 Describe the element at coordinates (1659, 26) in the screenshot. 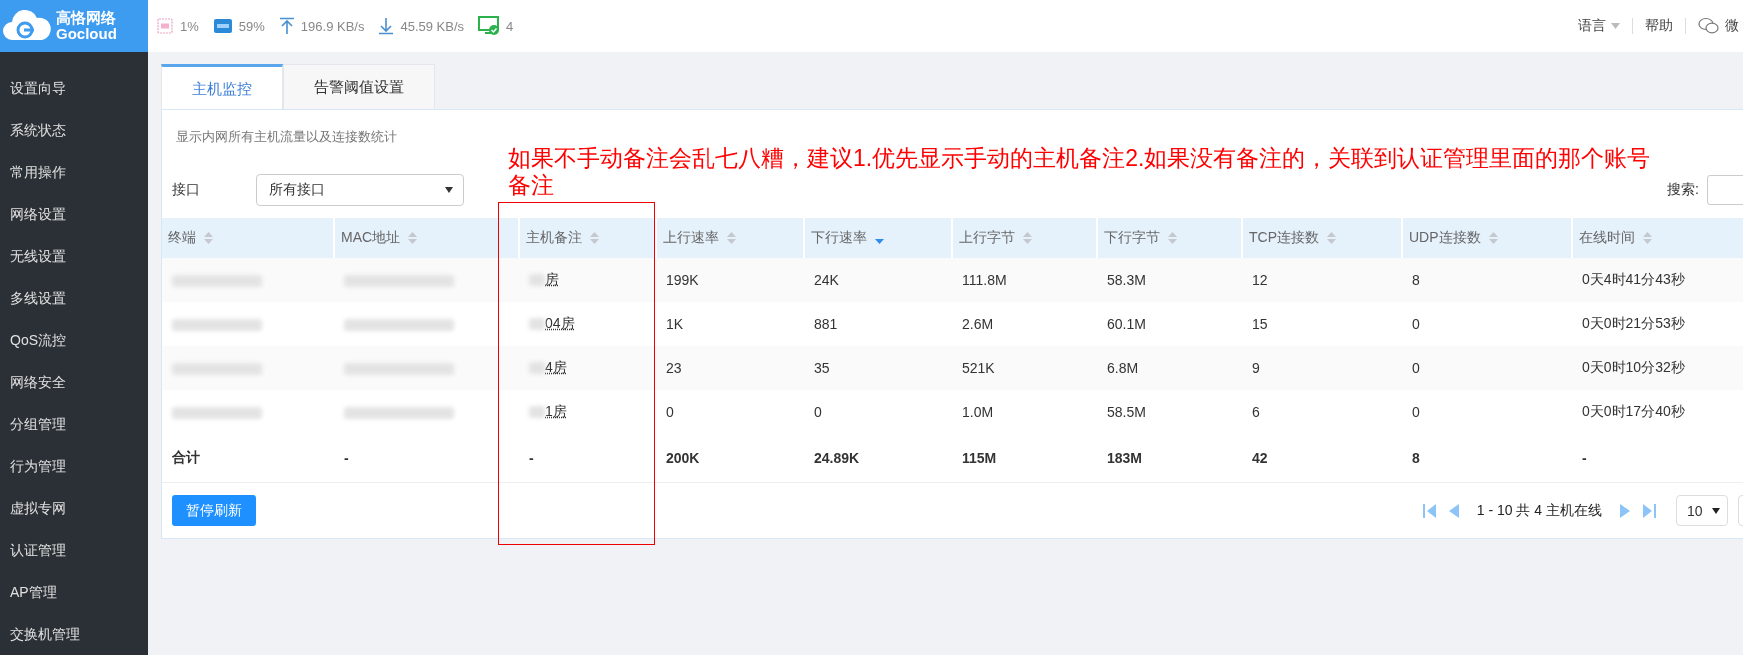

I see `help-link: 帮助` at that location.